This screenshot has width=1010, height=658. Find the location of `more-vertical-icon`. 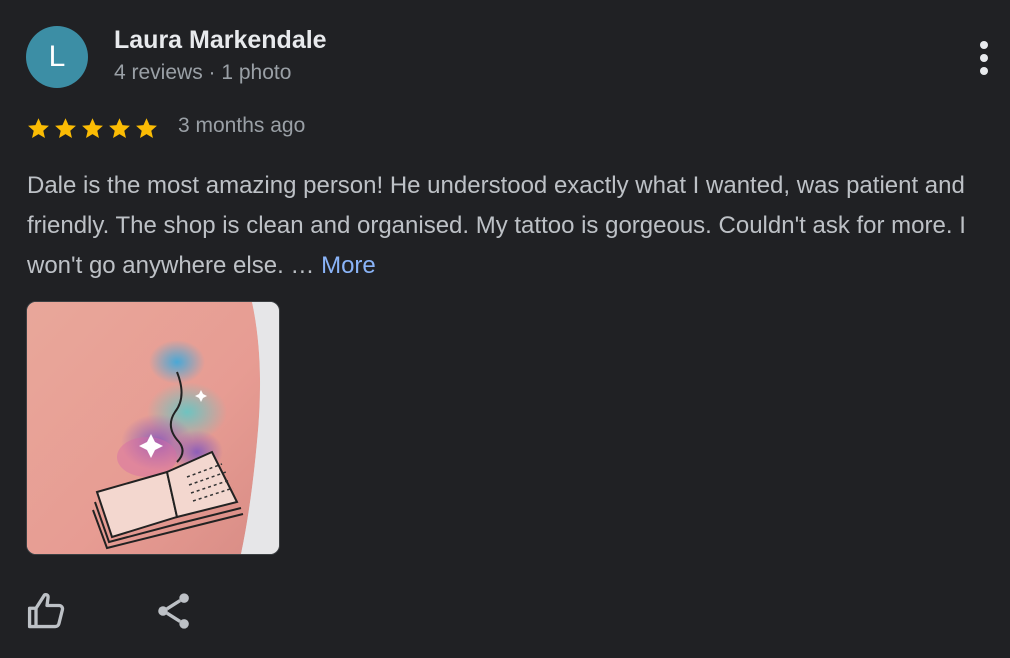

more-vertical-icon is located at coordinates (985, 58).